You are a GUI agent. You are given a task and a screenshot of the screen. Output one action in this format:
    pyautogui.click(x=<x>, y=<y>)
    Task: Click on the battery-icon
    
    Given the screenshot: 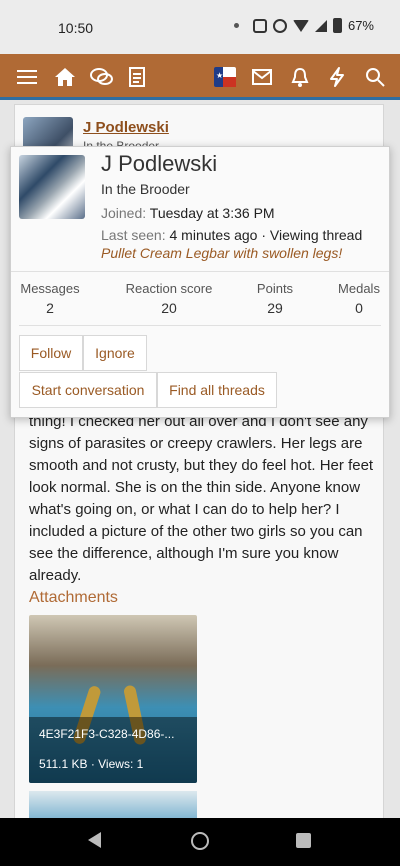 What is the action you would take?
    pyautogui.click(x=337, y=25)
    